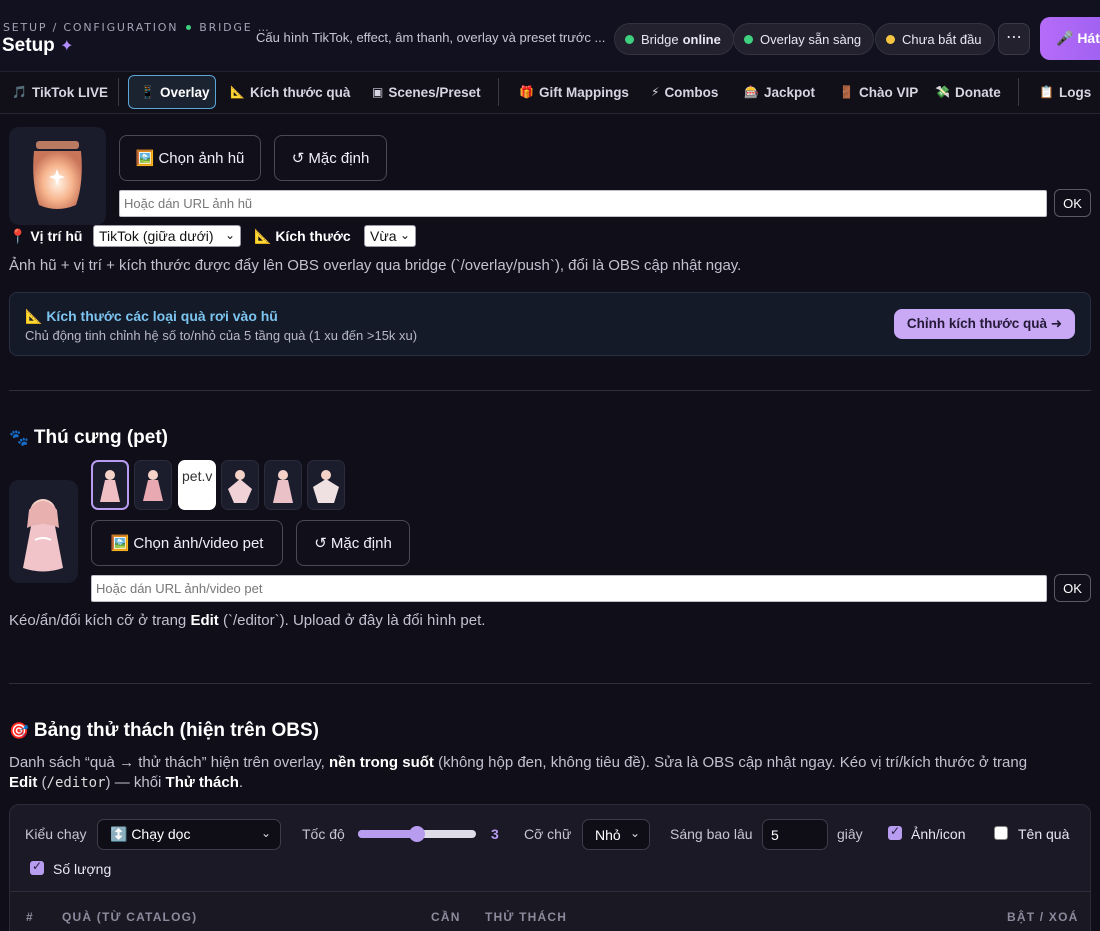 This screenshot has height=931, width=1100. Describe the element at coordinates (878, 92) in the screenshot. I see `tab-vip-greeting: 🚪 Chào VIP` at that location.